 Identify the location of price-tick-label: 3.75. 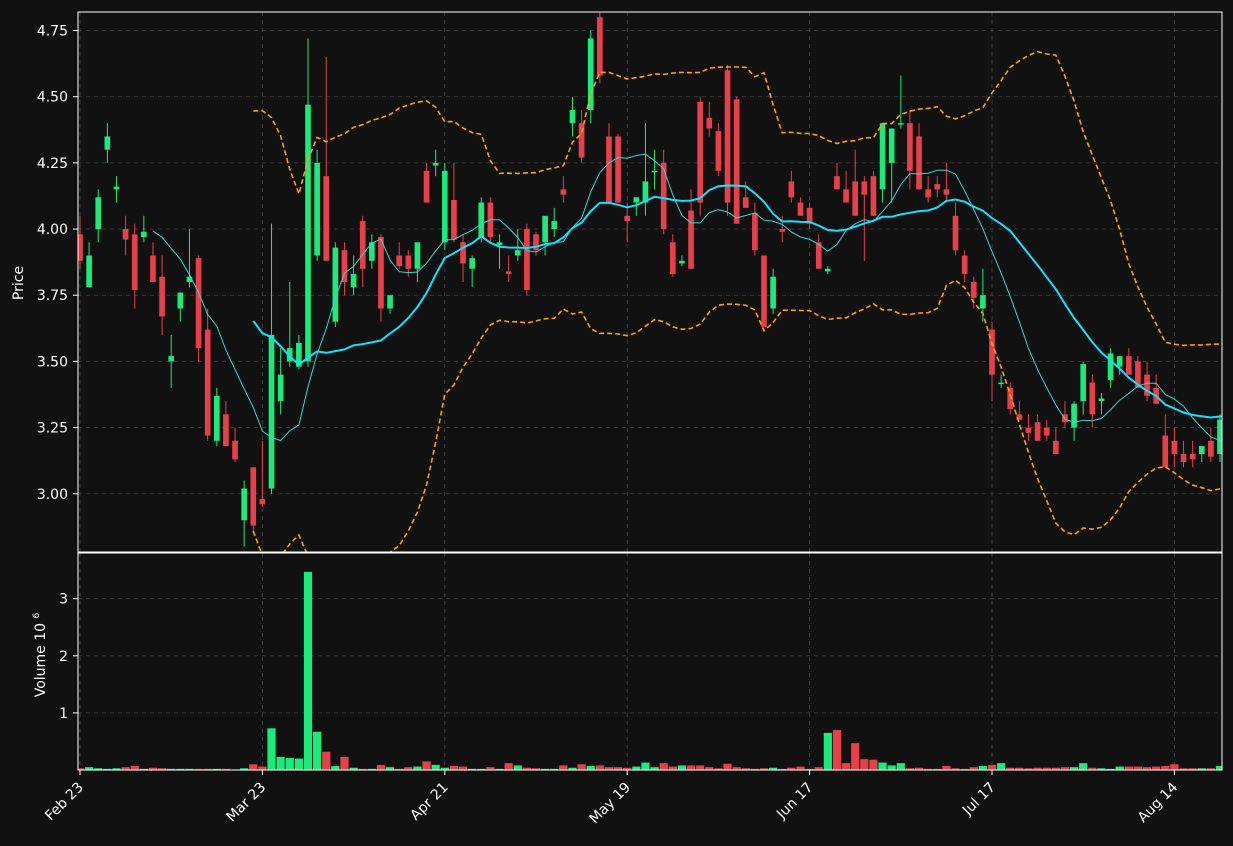
(52, 296).